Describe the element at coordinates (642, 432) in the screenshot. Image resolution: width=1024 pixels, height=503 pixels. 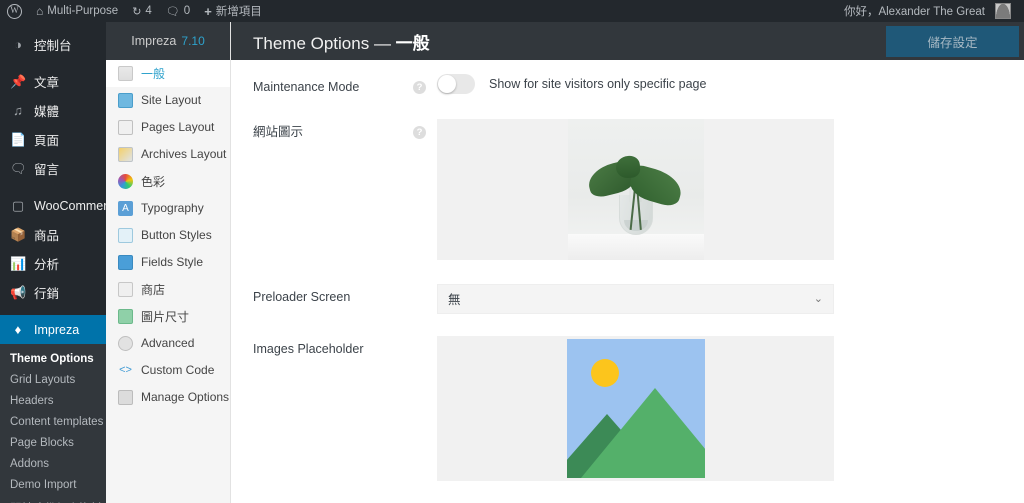
I see `mountain-front-shape` at that location.